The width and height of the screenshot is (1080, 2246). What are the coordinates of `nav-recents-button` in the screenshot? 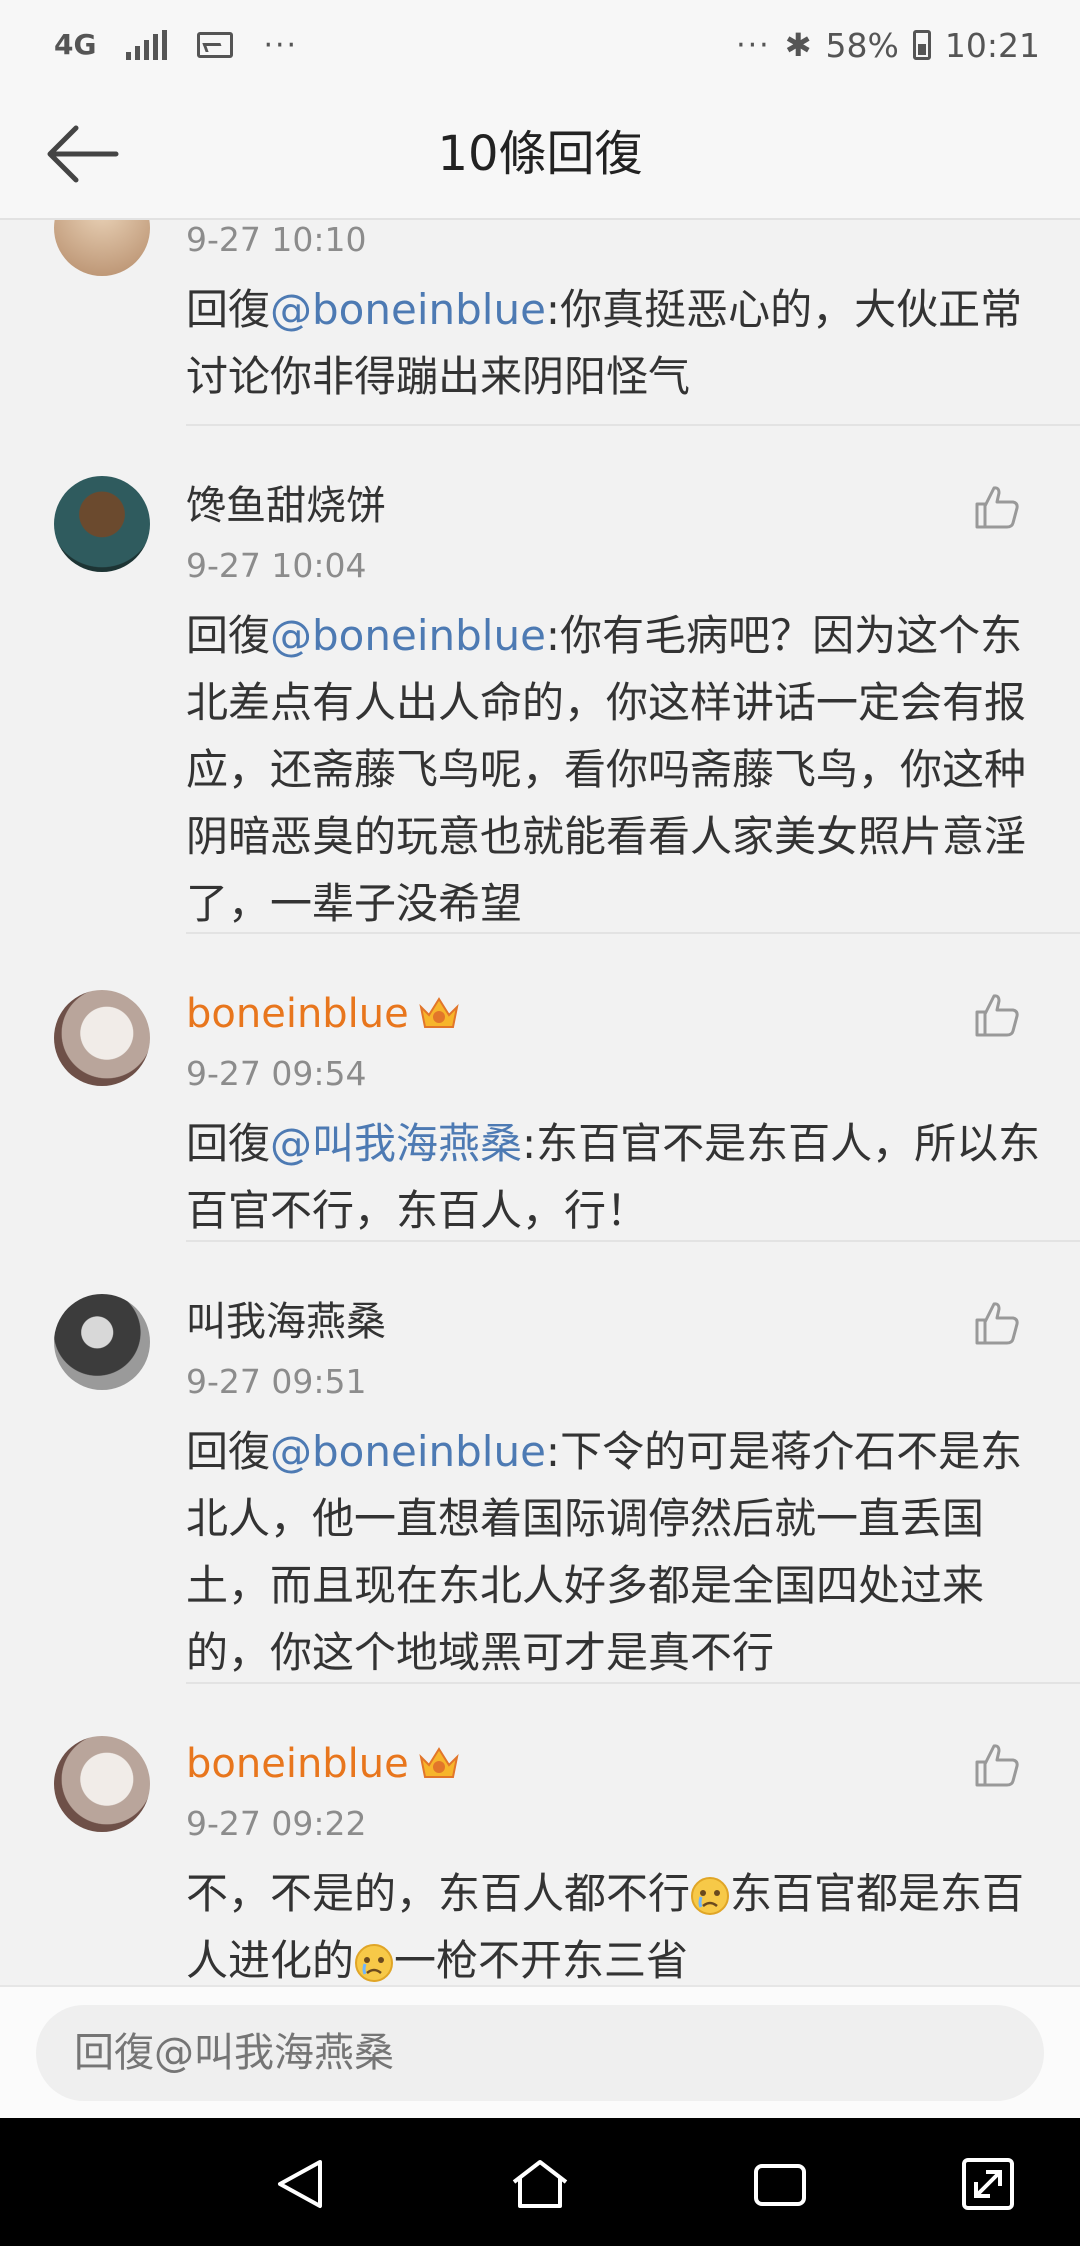 It's located at (780, 2184).